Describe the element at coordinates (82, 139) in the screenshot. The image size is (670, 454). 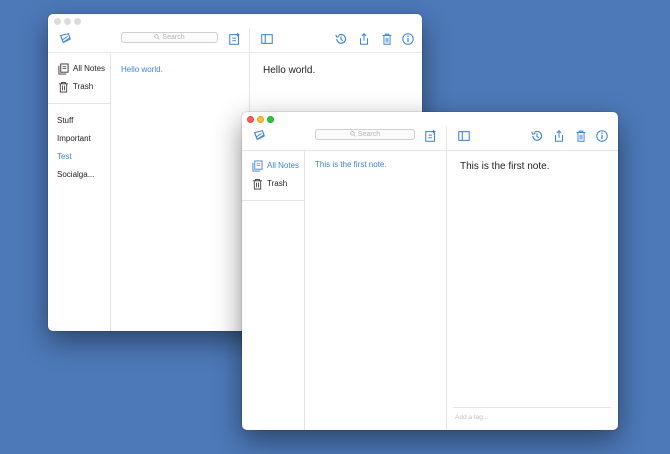
I see `tag-item: Important` at that location.